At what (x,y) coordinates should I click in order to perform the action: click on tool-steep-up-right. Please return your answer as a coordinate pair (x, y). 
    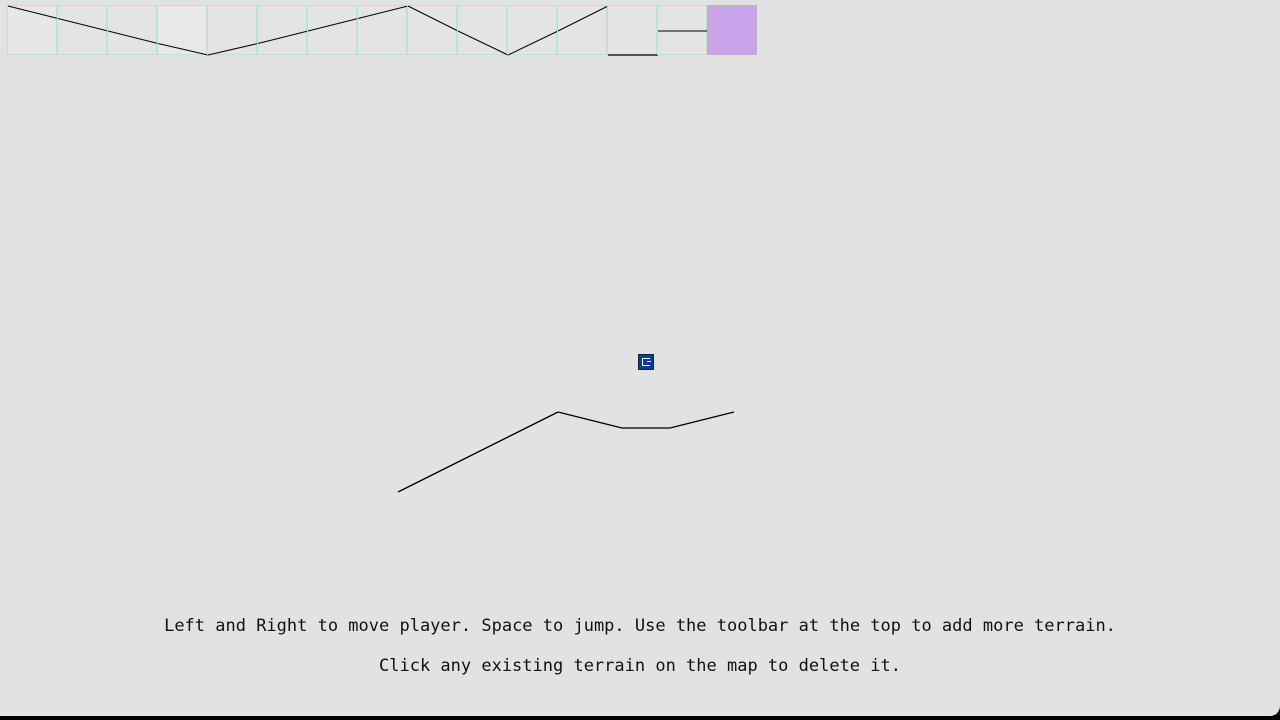
    Looking at the image, I should click on (583, 30).